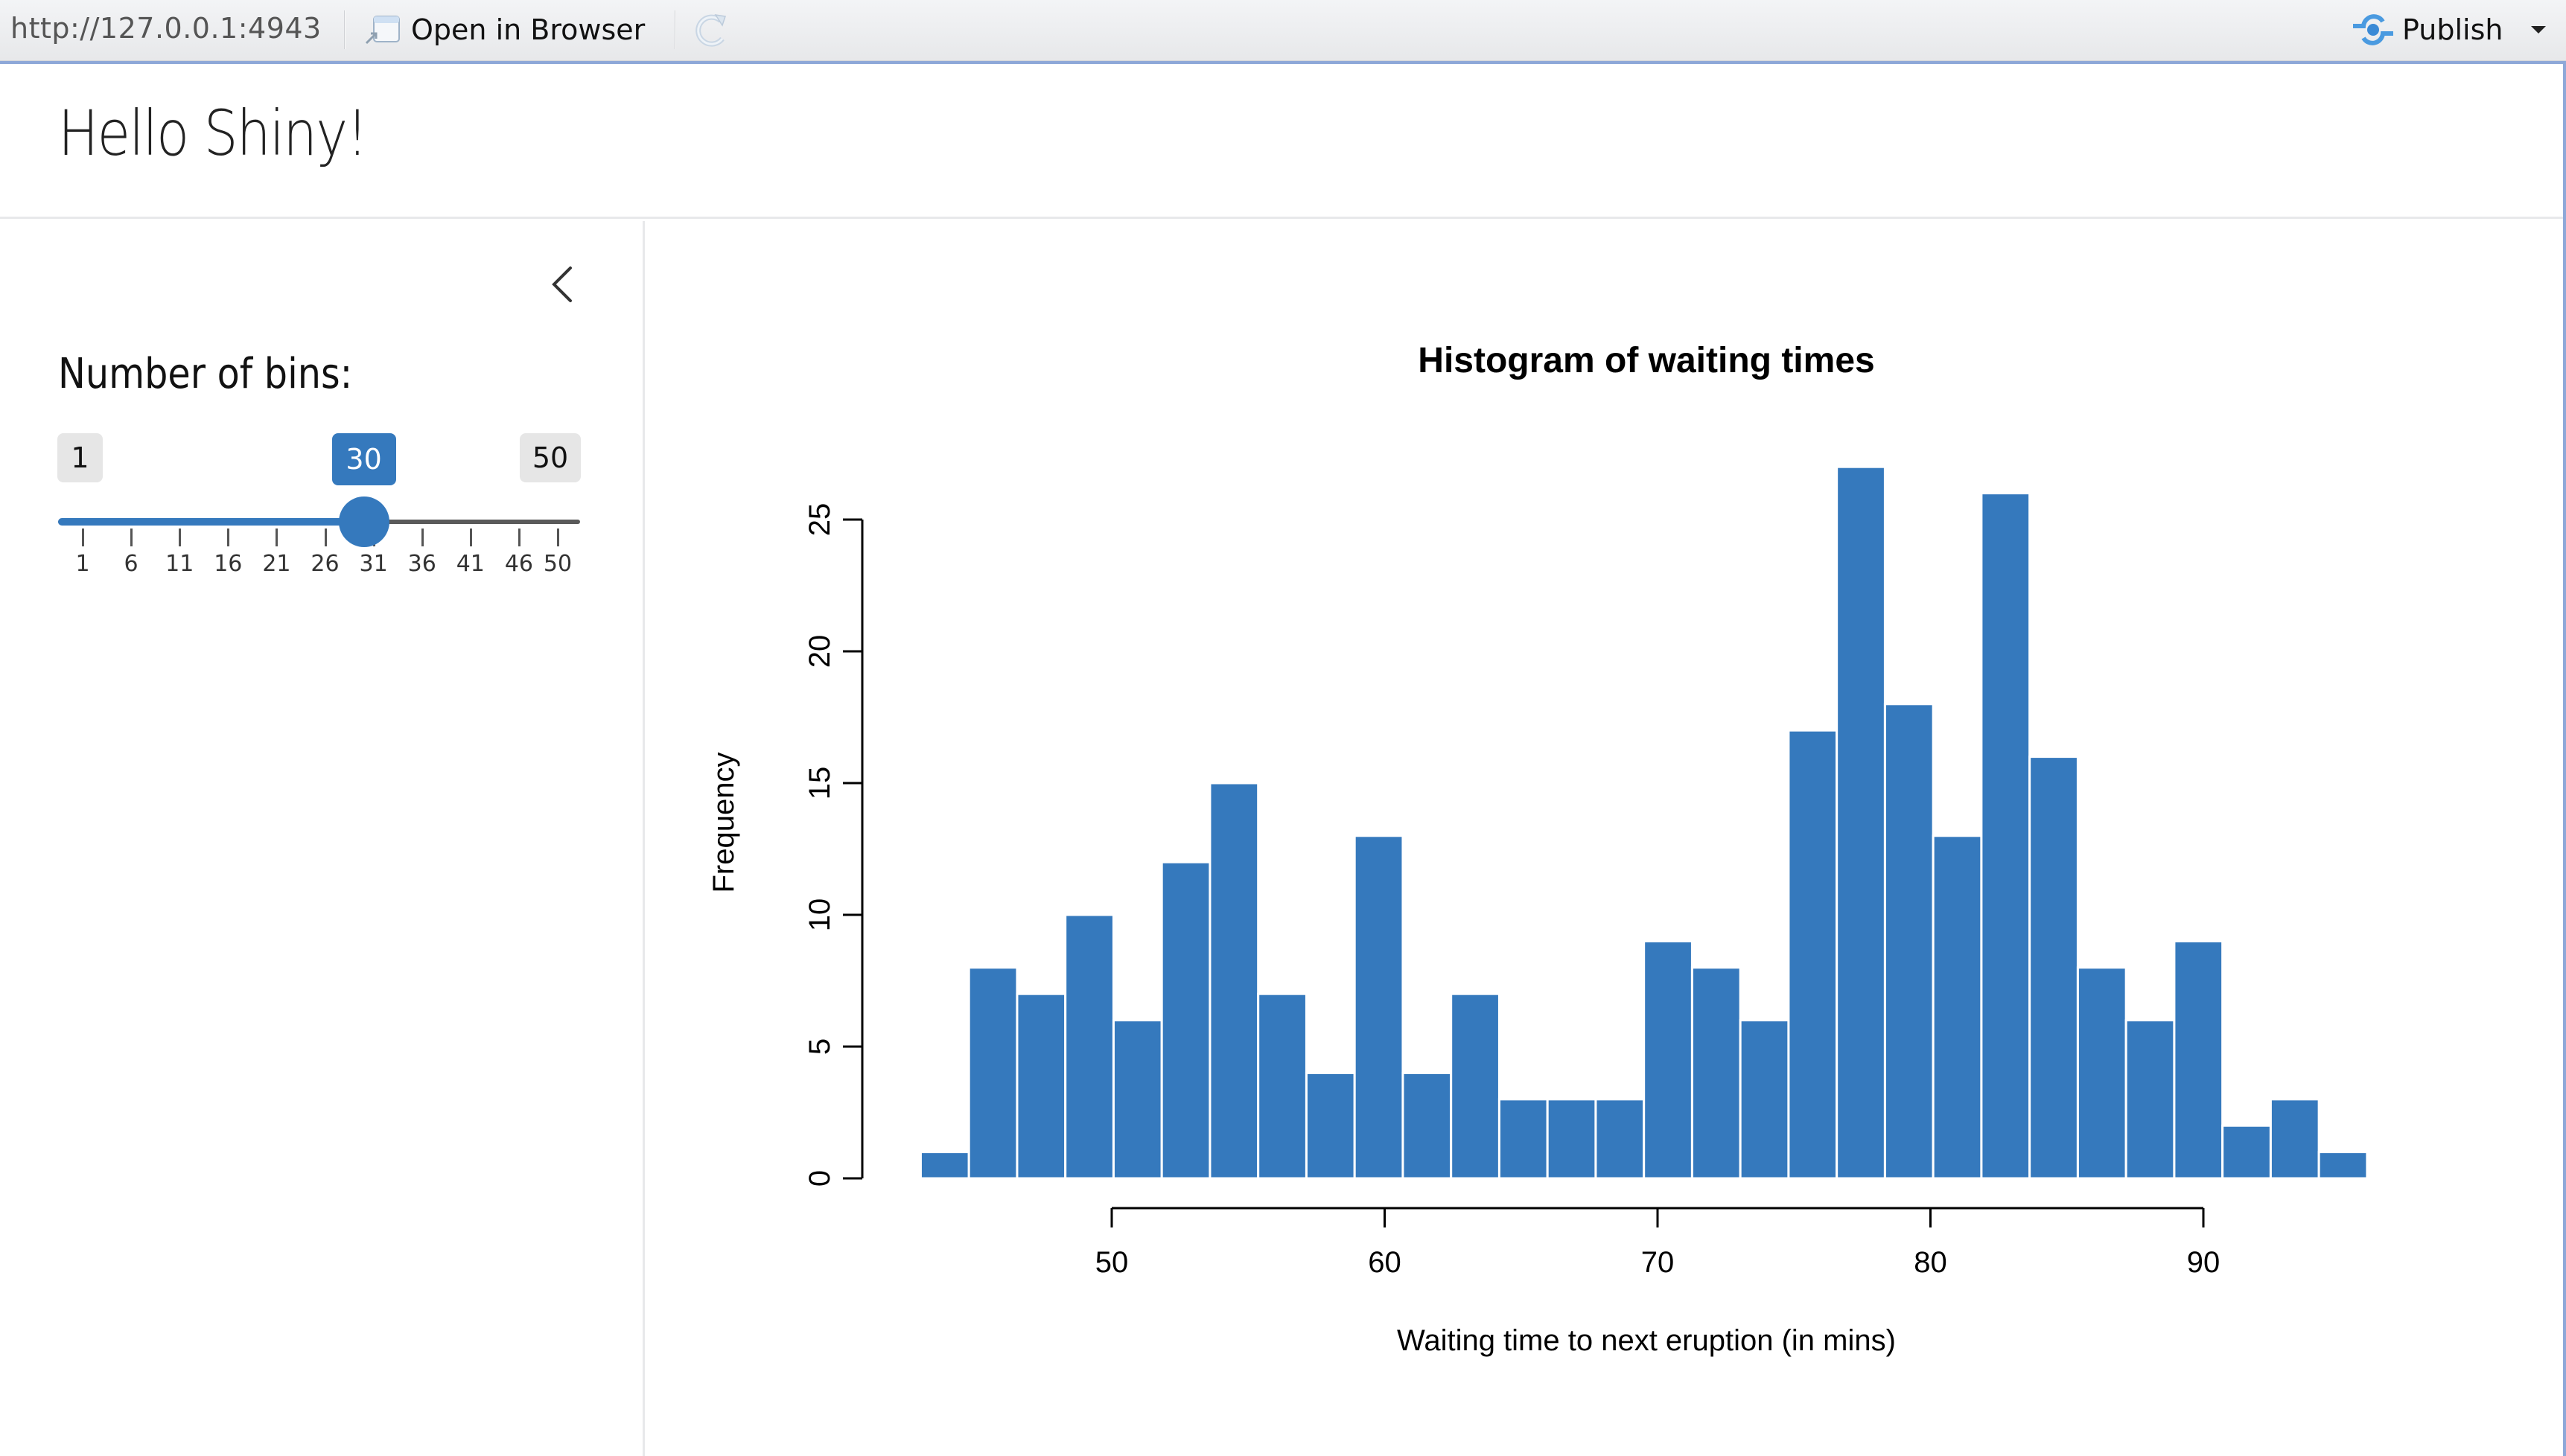  What do you see at coordinates (228, 564) in the screenshot?
I see `slider-tick-label: 16` at bounding box center [228, 564].